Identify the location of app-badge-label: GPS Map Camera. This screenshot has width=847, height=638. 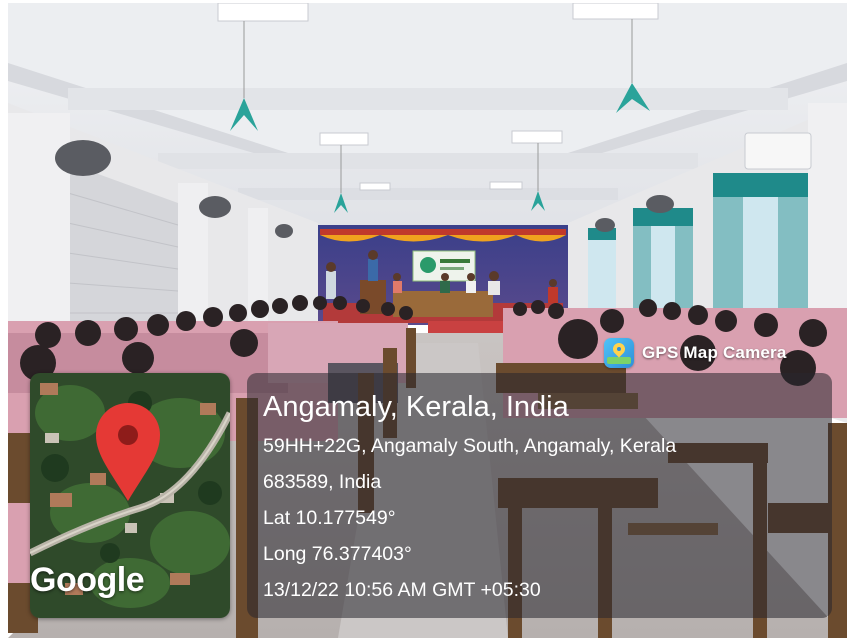
(714, 352).